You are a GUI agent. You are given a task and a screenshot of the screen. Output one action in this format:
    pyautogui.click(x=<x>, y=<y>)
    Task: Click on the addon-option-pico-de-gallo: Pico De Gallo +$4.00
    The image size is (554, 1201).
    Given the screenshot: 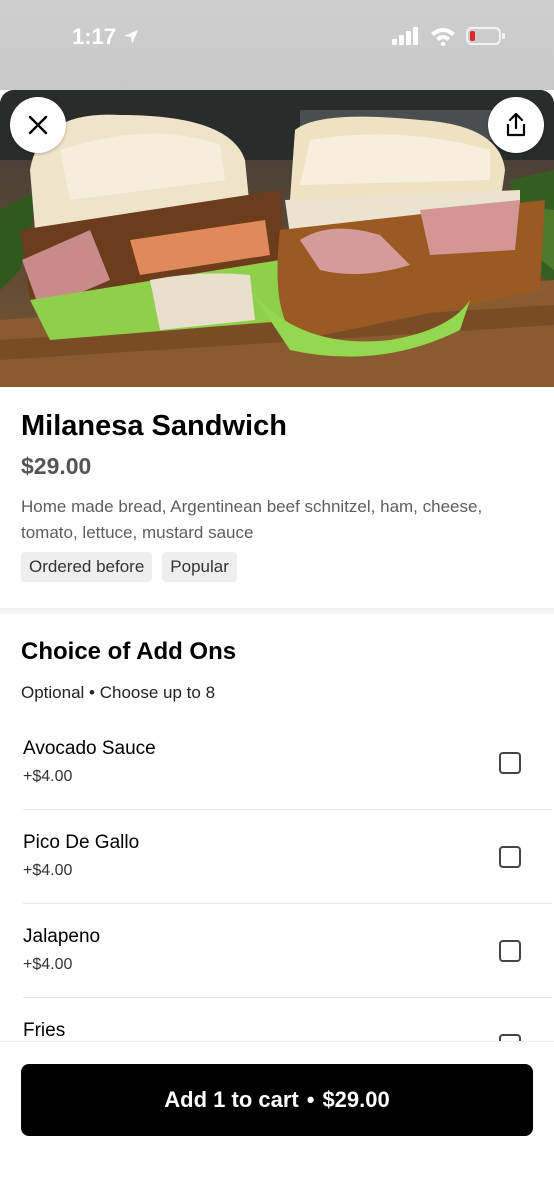 What is the action you would take?
    pyautogui.click(x=287, y=857)
    